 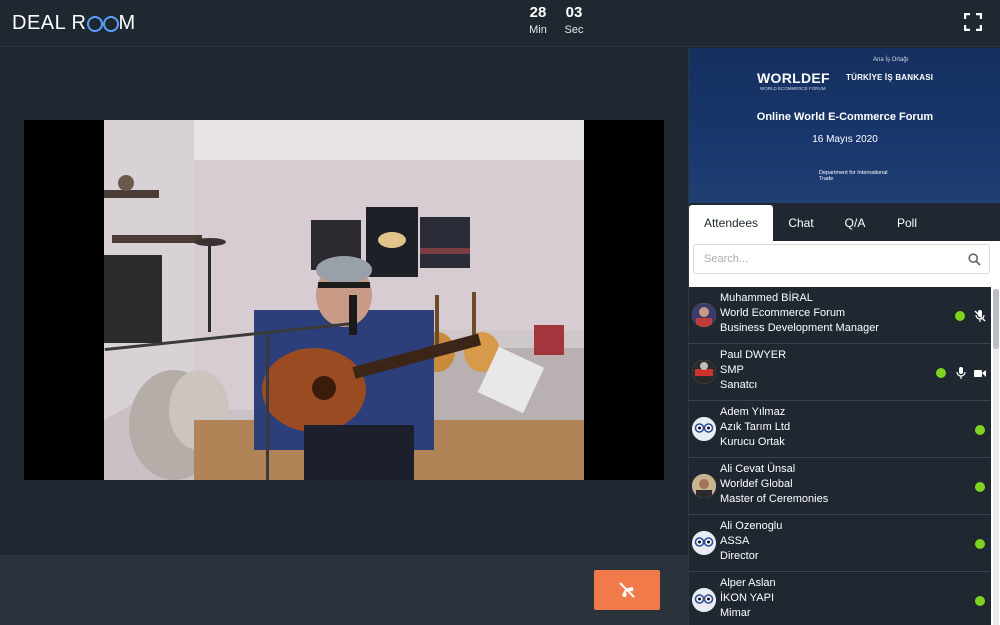 What do you see at coordinates (732, 370) in the screenshot?
I see `attendee-company: SMP` at bounding box center [732, 370].